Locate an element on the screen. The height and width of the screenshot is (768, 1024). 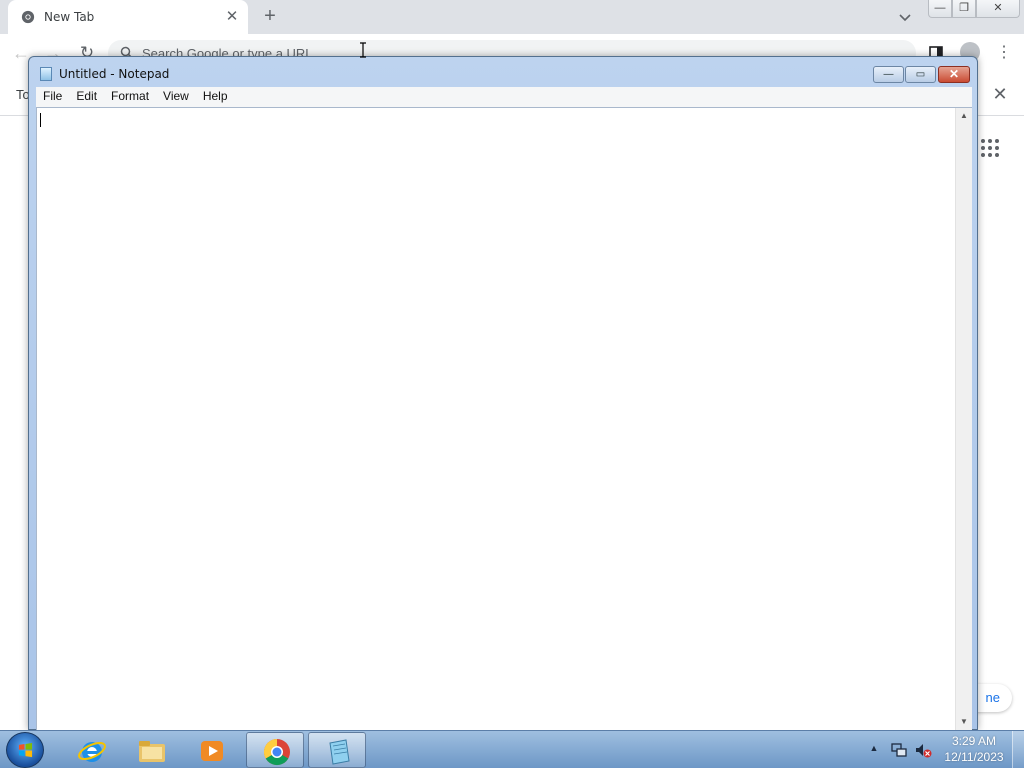
chrome-logo-icon is located at coordinates (276, 752).